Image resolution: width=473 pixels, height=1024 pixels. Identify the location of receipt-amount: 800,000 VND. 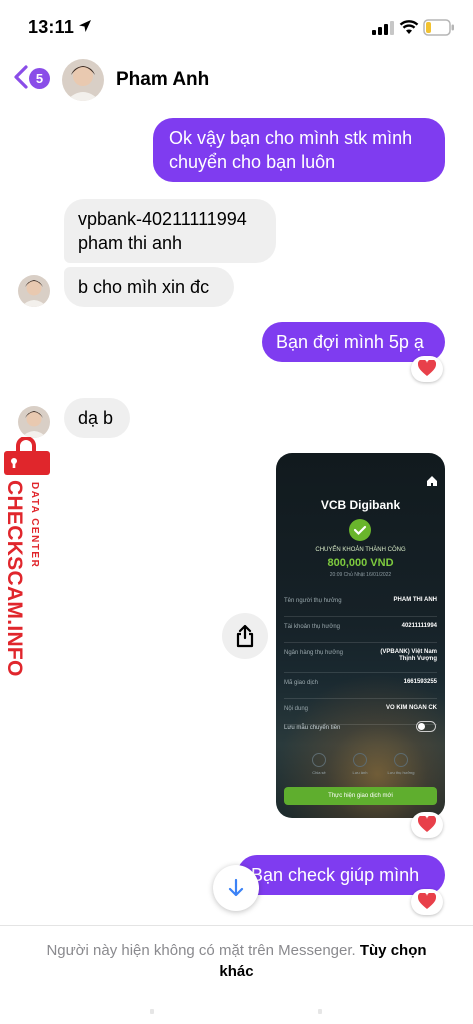
(360, 563).